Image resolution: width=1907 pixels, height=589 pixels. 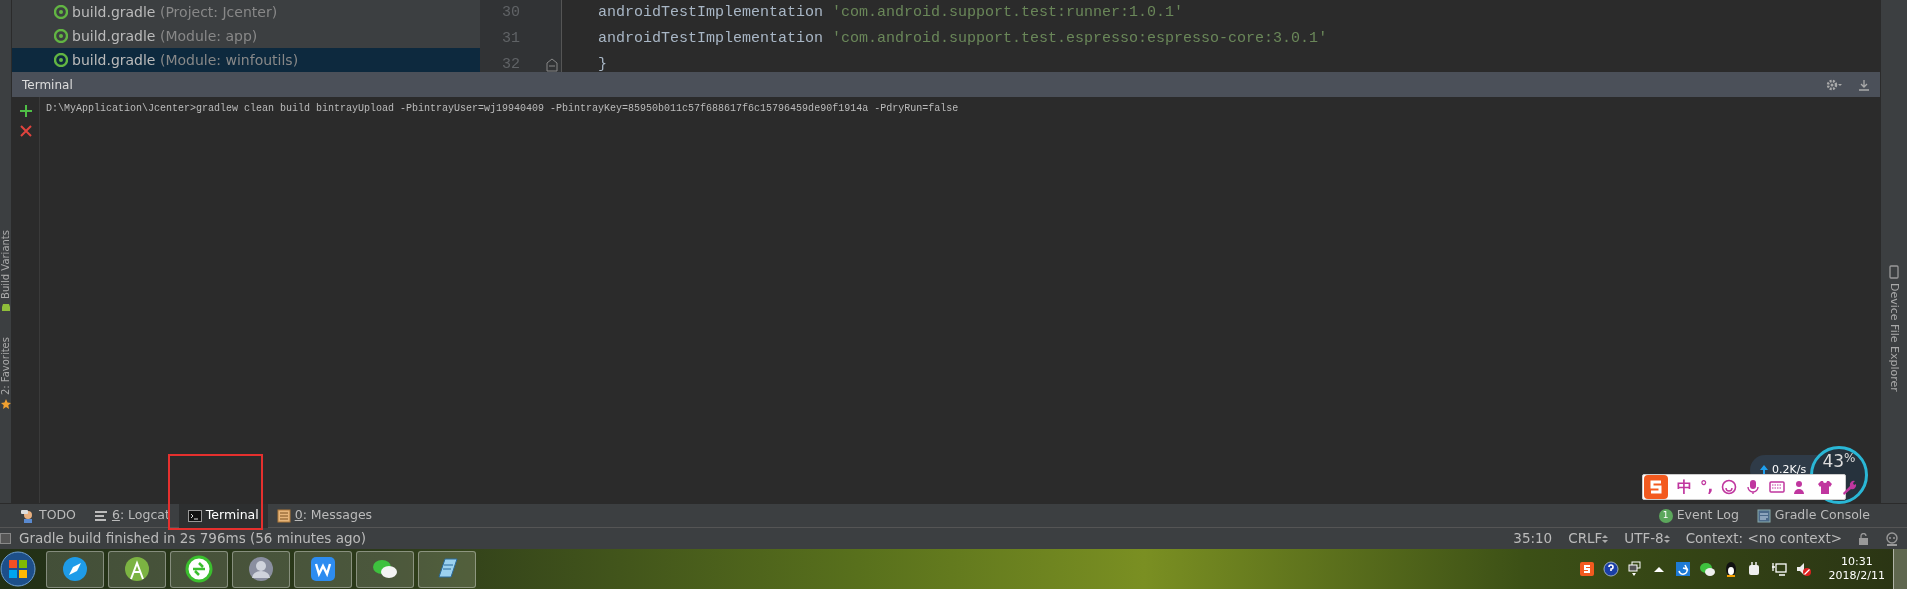 What do you see at coordinates (1894, 272) in the screenshot?
I see `phone-icon` at bounding box center [1894, 272].